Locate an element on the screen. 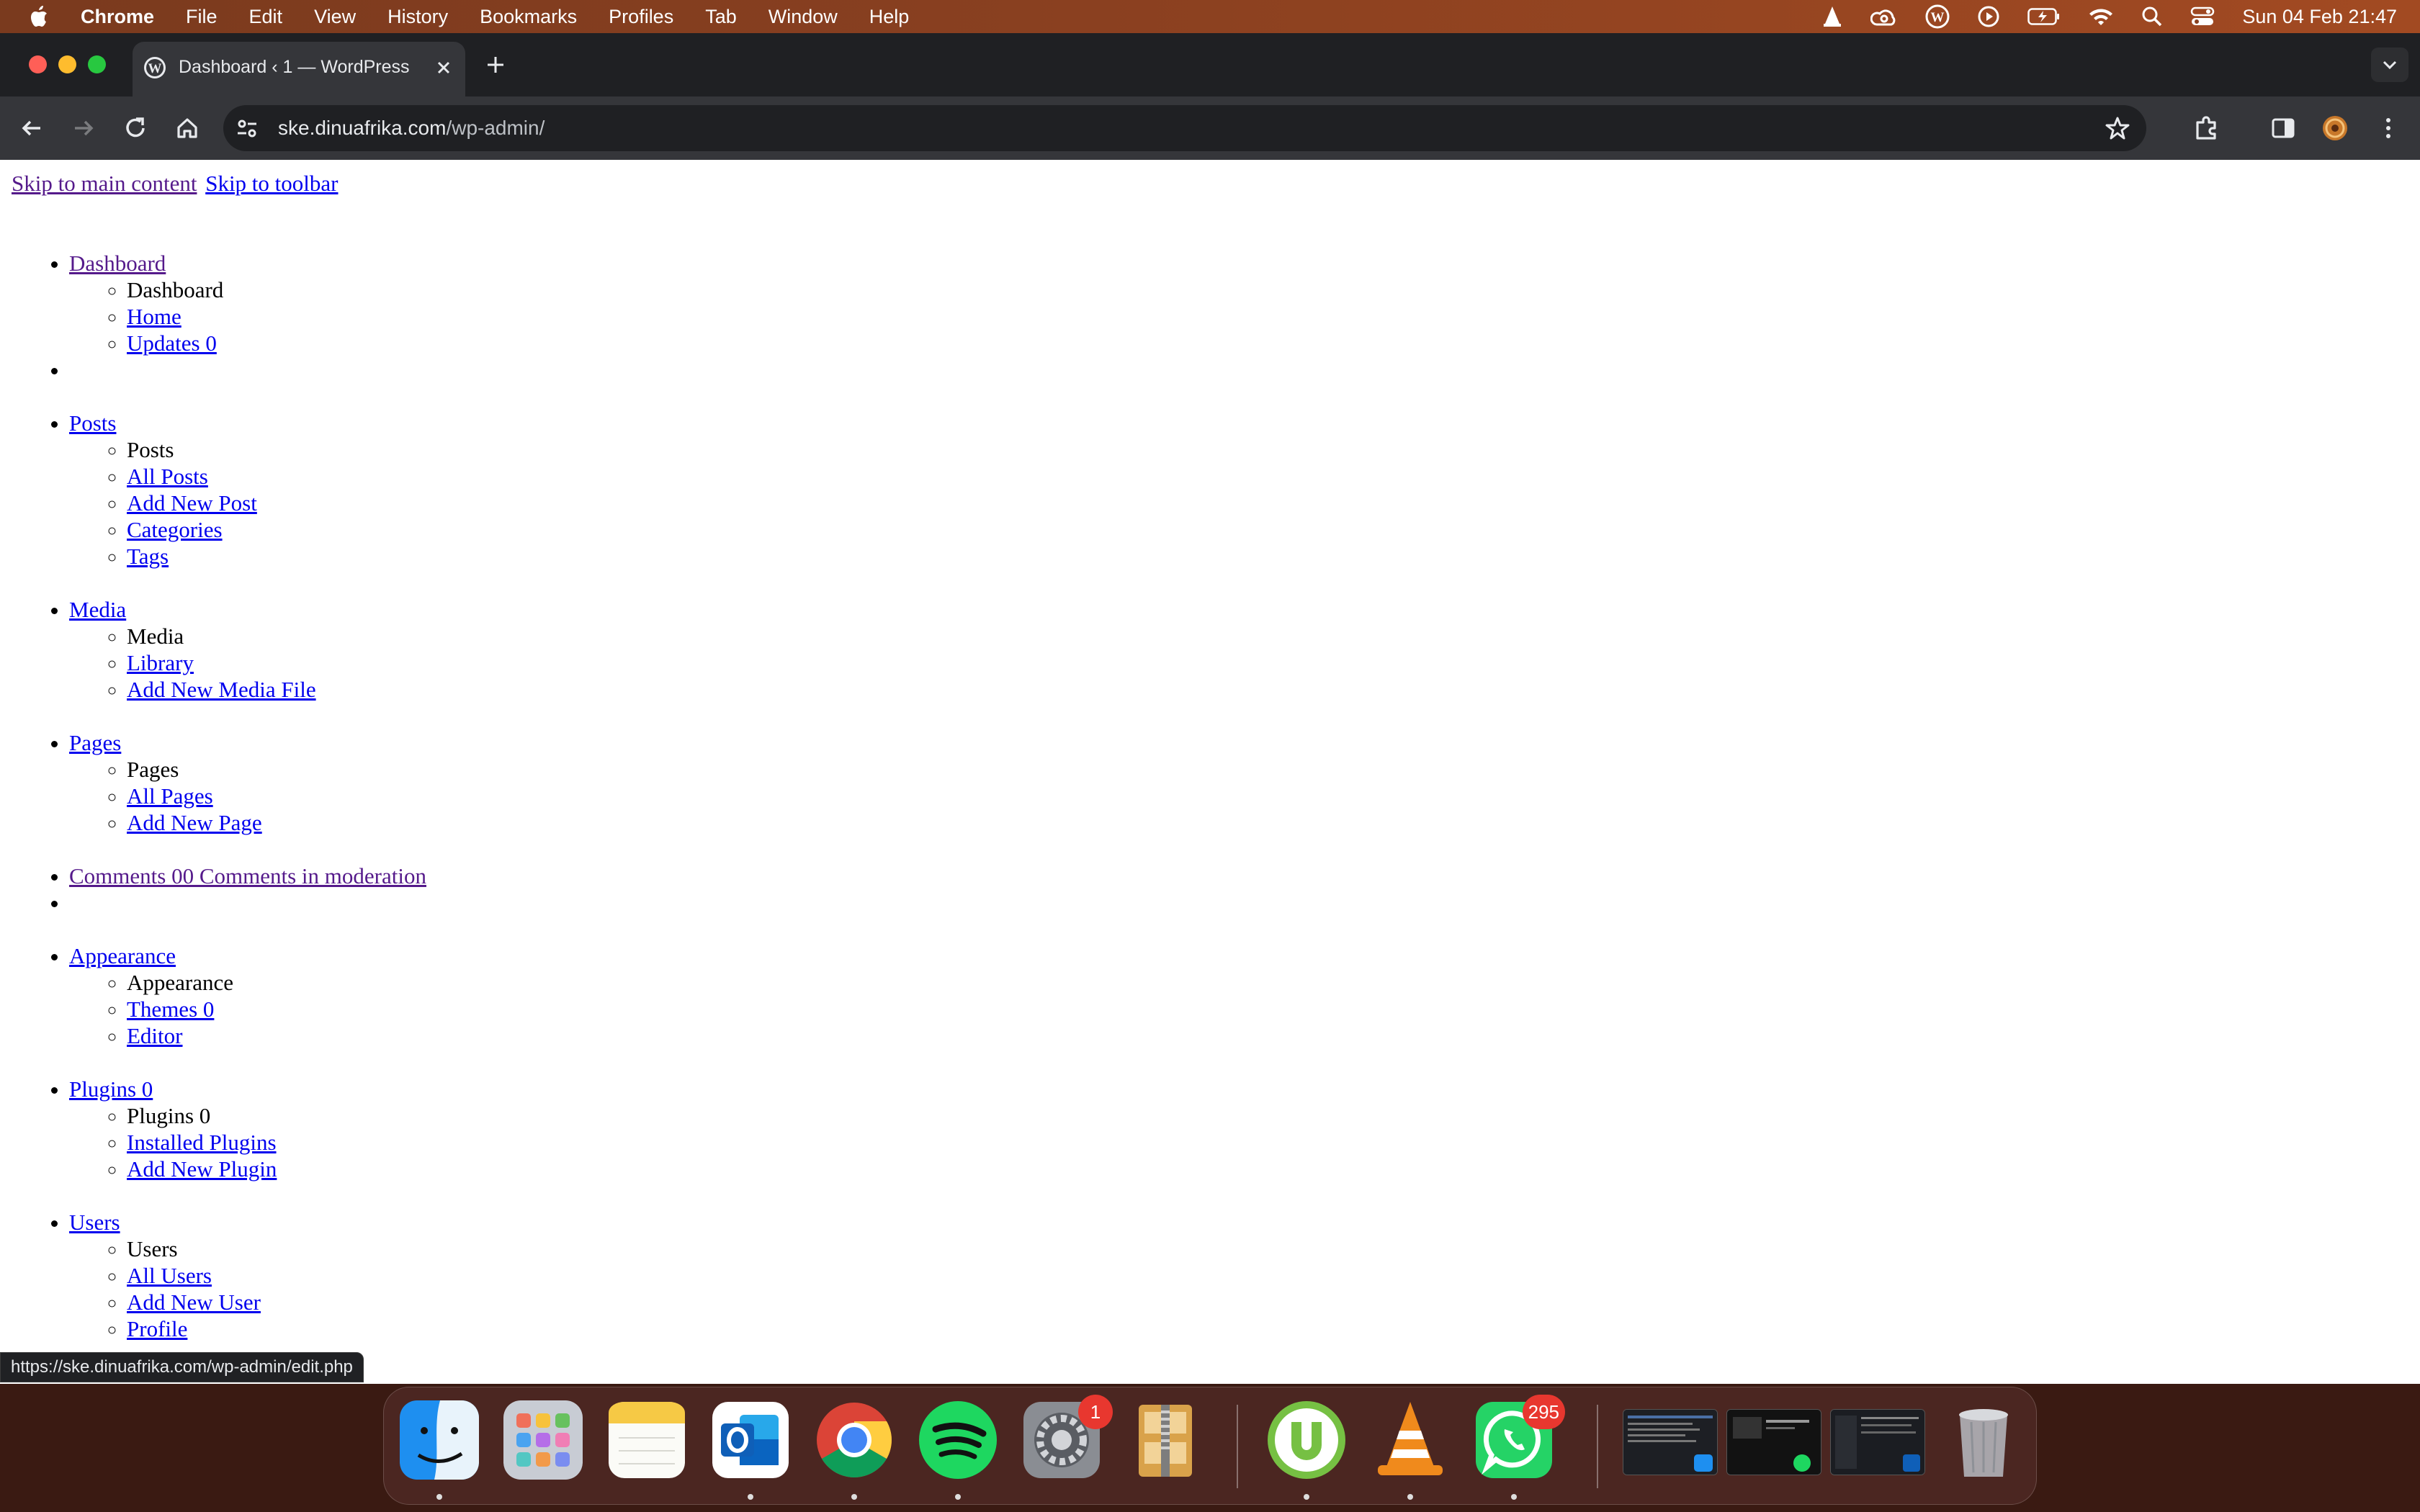 The image size is (2420, 1512). add-new-media-file-link: Add New Media File is located at coordinates (222, 689).